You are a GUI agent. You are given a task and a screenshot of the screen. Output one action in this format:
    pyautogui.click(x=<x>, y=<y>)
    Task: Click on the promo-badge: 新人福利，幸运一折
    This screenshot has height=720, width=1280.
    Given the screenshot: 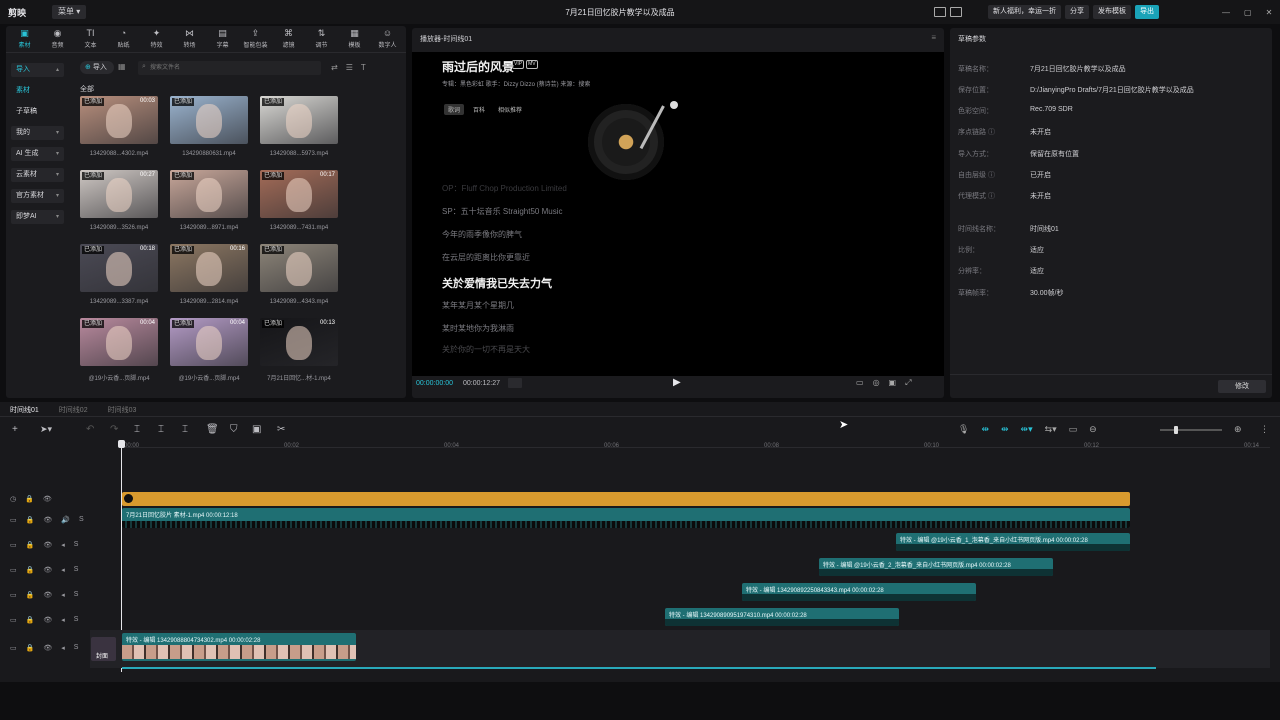 What is the action you would take?
    pyautogui.click(x=1024, y=12)
    